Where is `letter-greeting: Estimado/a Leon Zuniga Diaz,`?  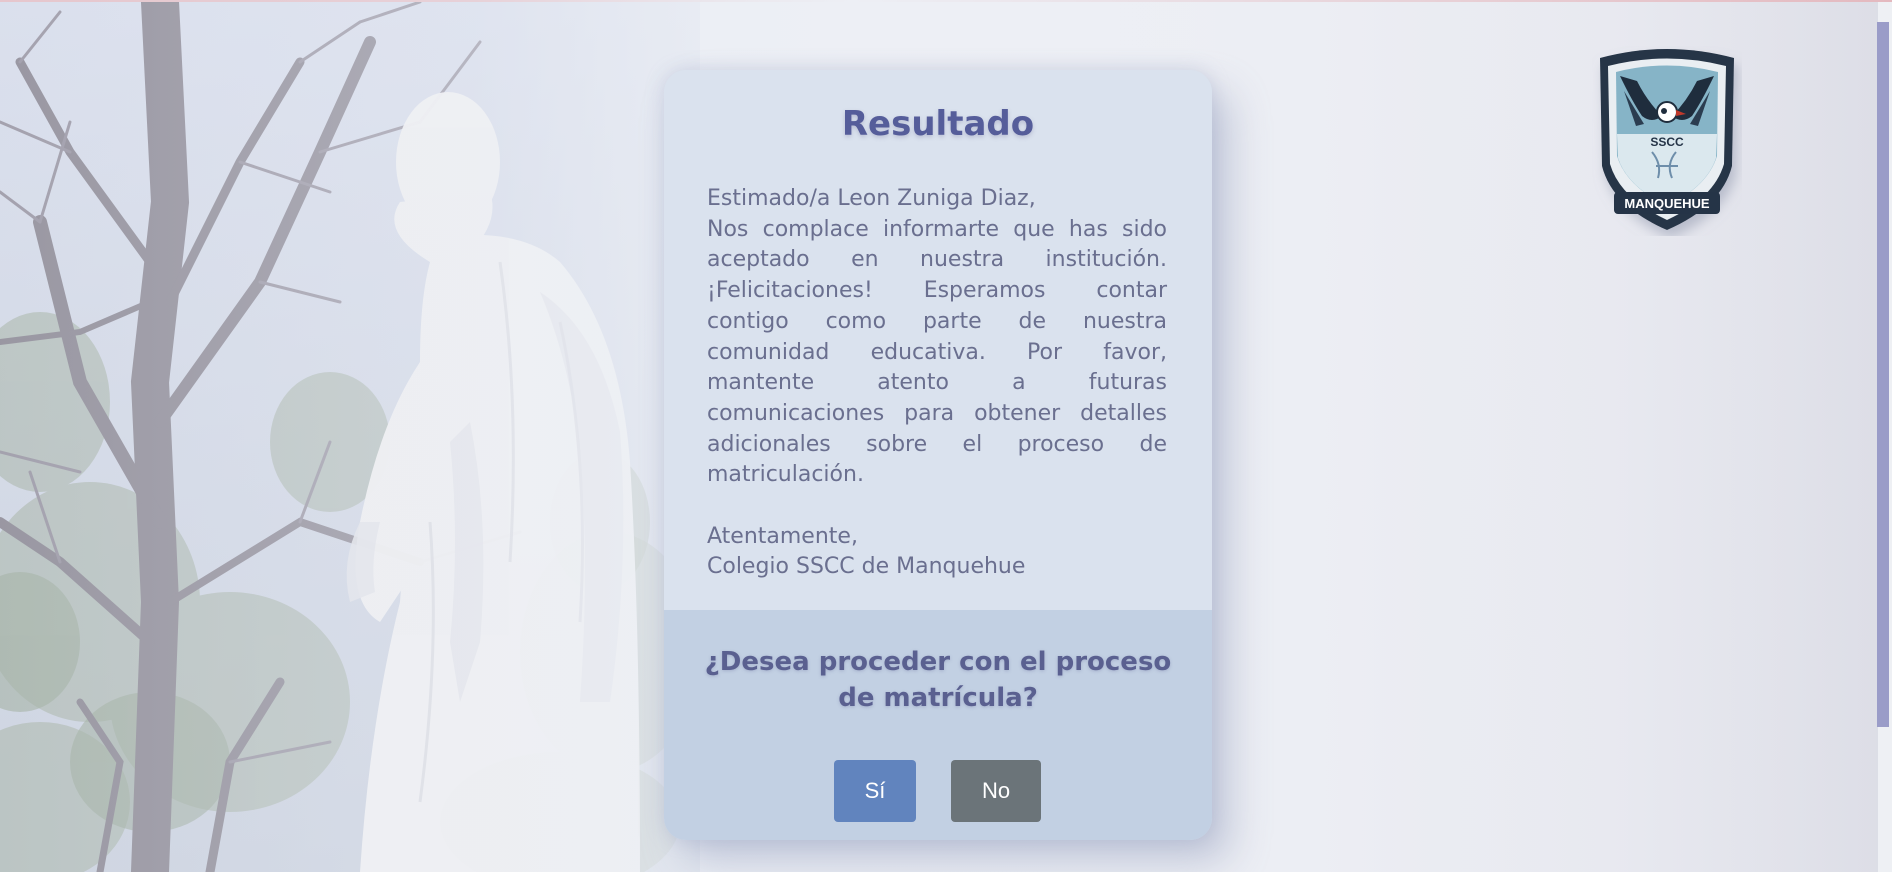
letter-greeting: Estimado/a Leon Zuniga Diaz, is located at coordinates (871, 198).